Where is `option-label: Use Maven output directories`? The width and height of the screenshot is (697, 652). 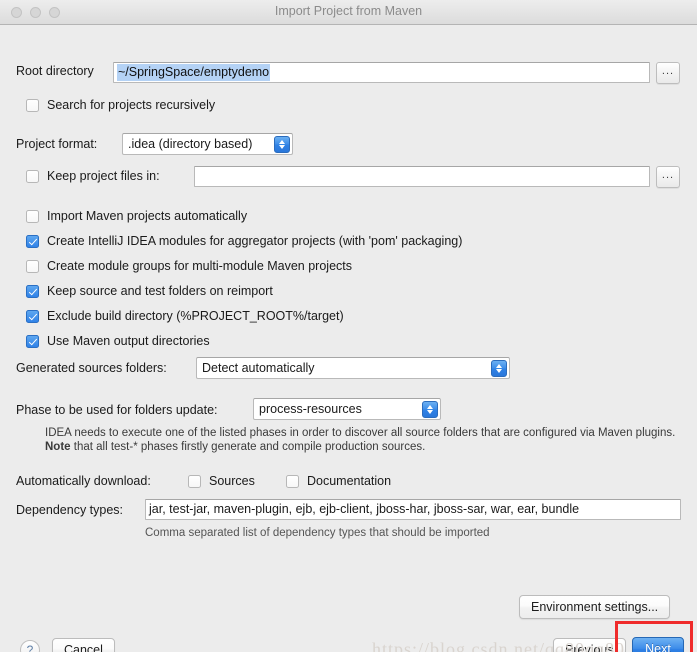
option-label: Use Maven output directories is located at coordinates (128, 341).